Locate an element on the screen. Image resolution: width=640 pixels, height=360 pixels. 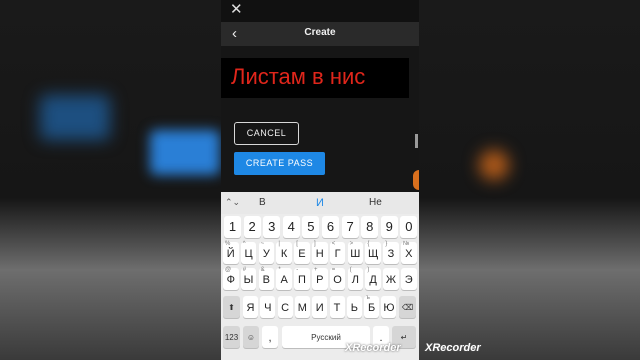
letter-key: С is located at coordinates (285, 307).